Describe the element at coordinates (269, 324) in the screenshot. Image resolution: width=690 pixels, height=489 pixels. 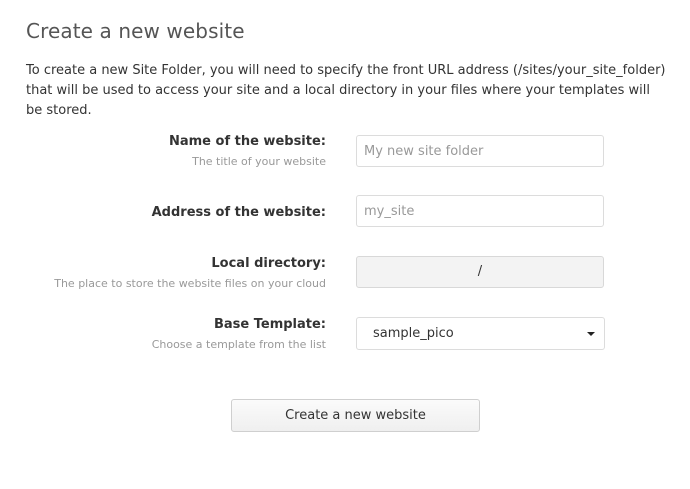
I see `template-label: Base Template:` at that location.